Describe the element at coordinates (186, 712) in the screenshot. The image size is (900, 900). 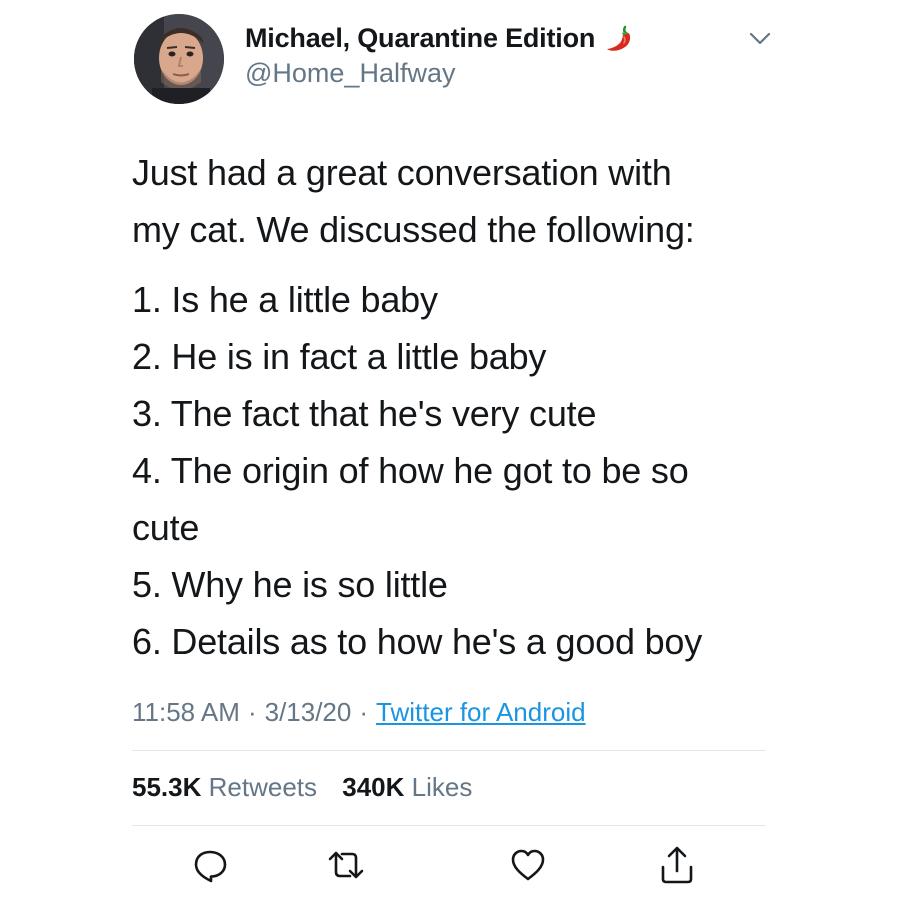
I see `tweet-time: 11:58 AM` at that location.